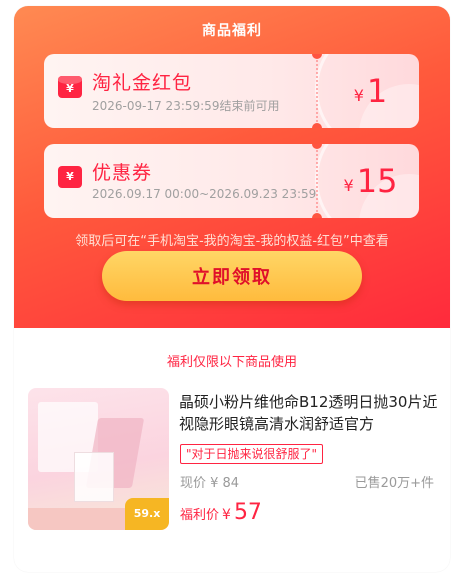  Describe the element at coordinates (210, 483) in the screenshot. I see `current-price: 现价 ¥ 84` at that location.